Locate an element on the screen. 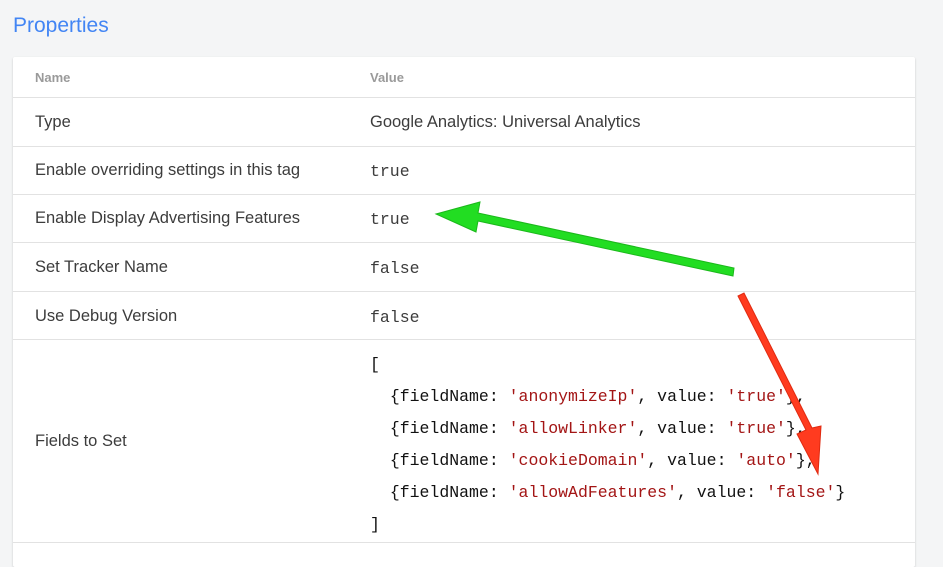 This screenshot has width=943, height=567. row-name: Fields to Set is located at coordinates (81, 441).